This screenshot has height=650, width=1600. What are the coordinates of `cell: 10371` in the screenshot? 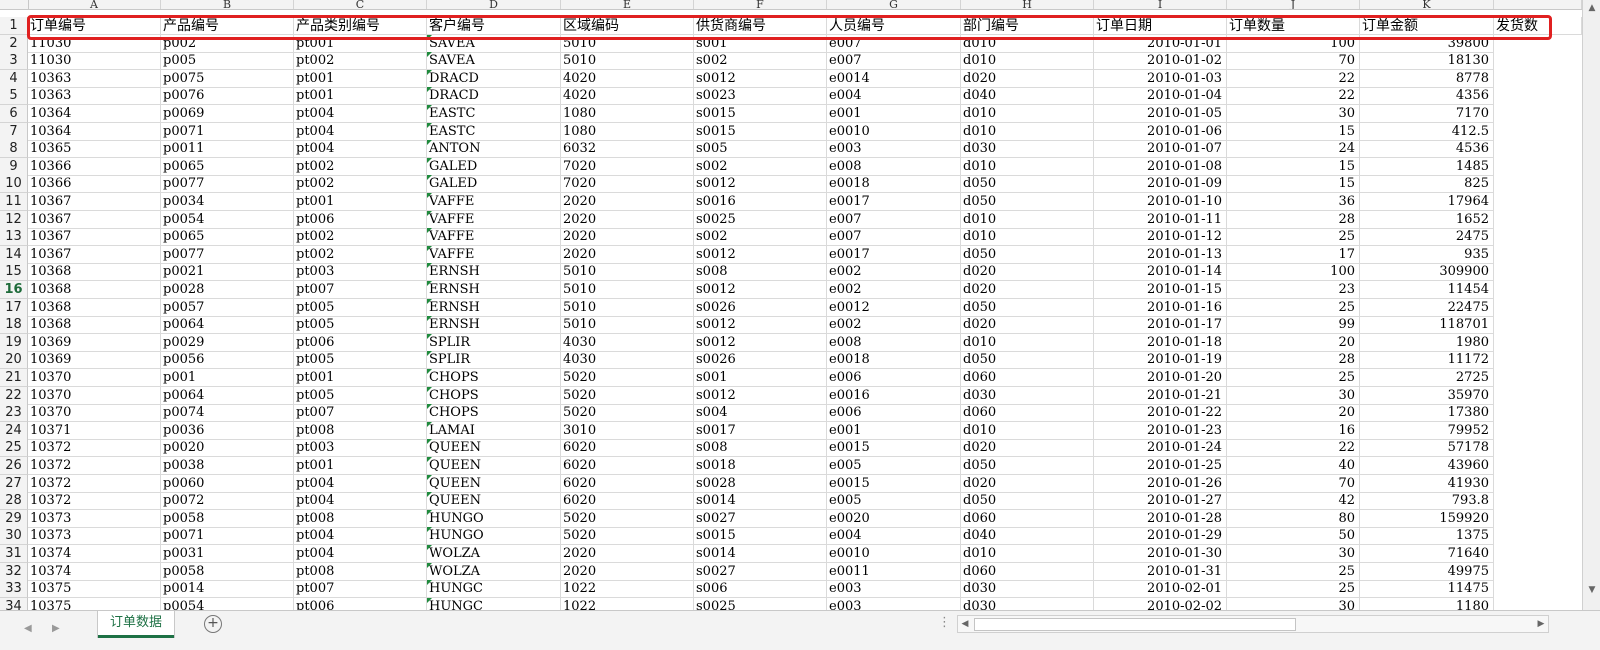 It's located at (94, 430).